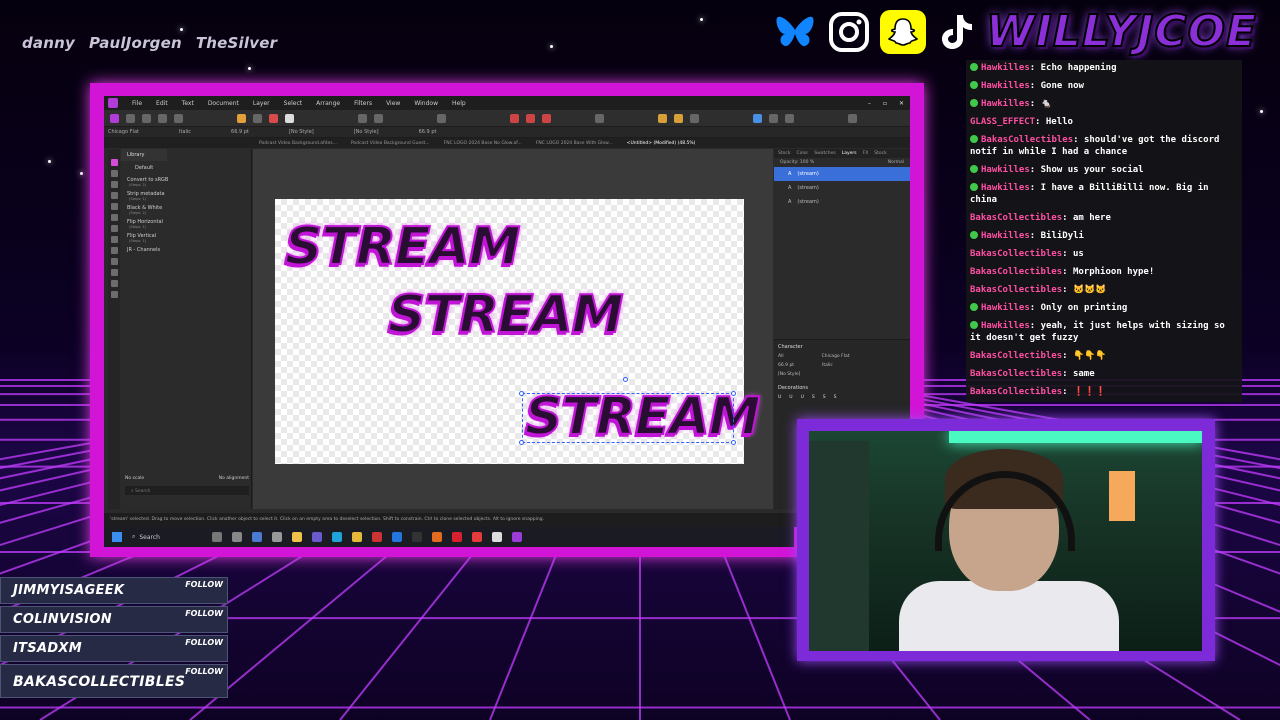 The width and height of the screenshot is (1280, 720). I want to click on alignment-select: No alignment, so click(234, 478).